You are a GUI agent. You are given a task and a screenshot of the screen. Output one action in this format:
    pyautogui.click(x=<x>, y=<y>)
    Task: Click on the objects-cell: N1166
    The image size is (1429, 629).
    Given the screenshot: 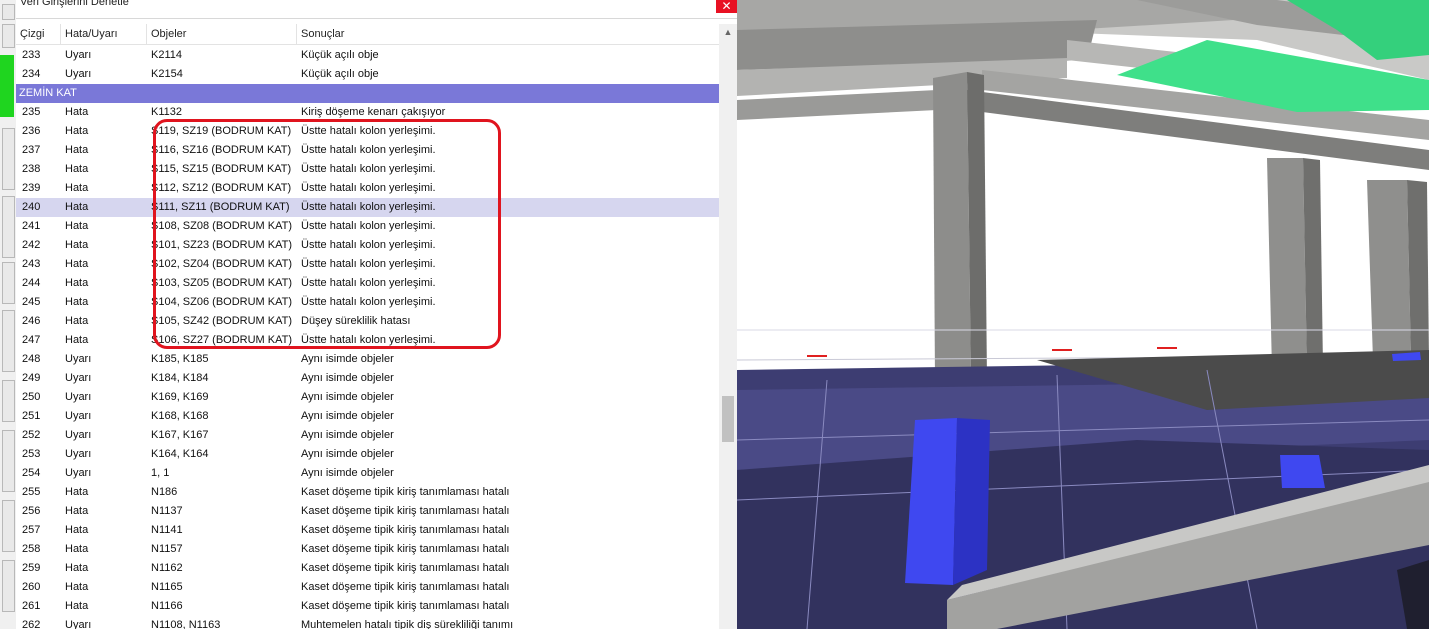 What is the action you would take?
    pyautogui.click(x=167, y=606)
    